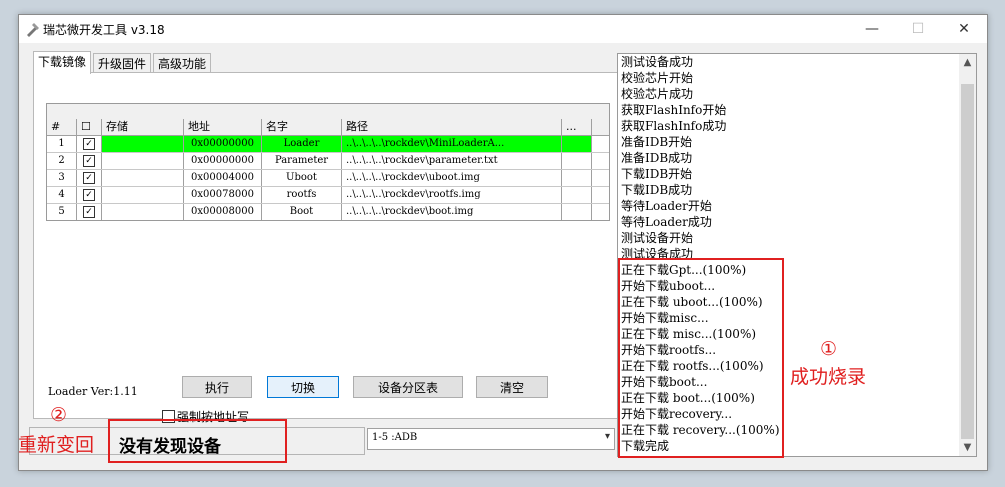 The image size is (1005, 487). What do you see at coordinates (104, 30) in the screenshot?
I see `window-title: 瑞芯微开发工具 v3.18` at bounding box center [104, 30].